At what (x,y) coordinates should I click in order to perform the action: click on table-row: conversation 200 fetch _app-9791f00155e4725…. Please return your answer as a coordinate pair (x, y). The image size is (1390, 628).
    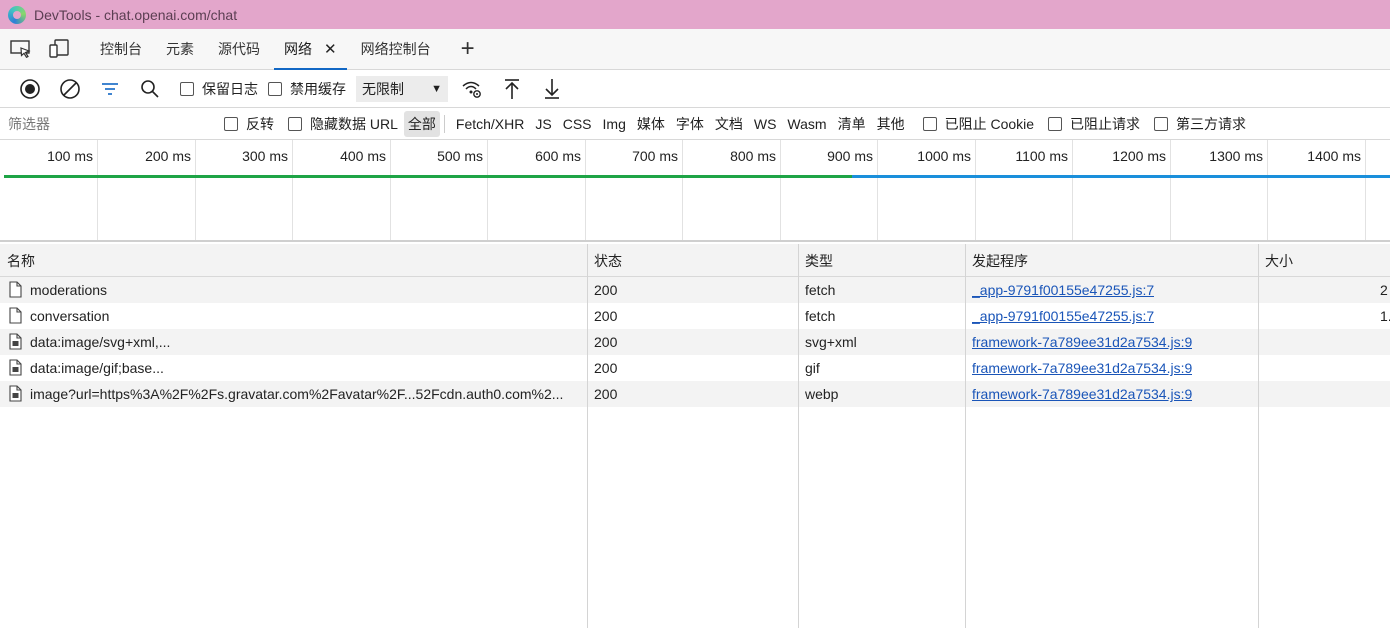
    Looking at the image, I should click on (695, 316).